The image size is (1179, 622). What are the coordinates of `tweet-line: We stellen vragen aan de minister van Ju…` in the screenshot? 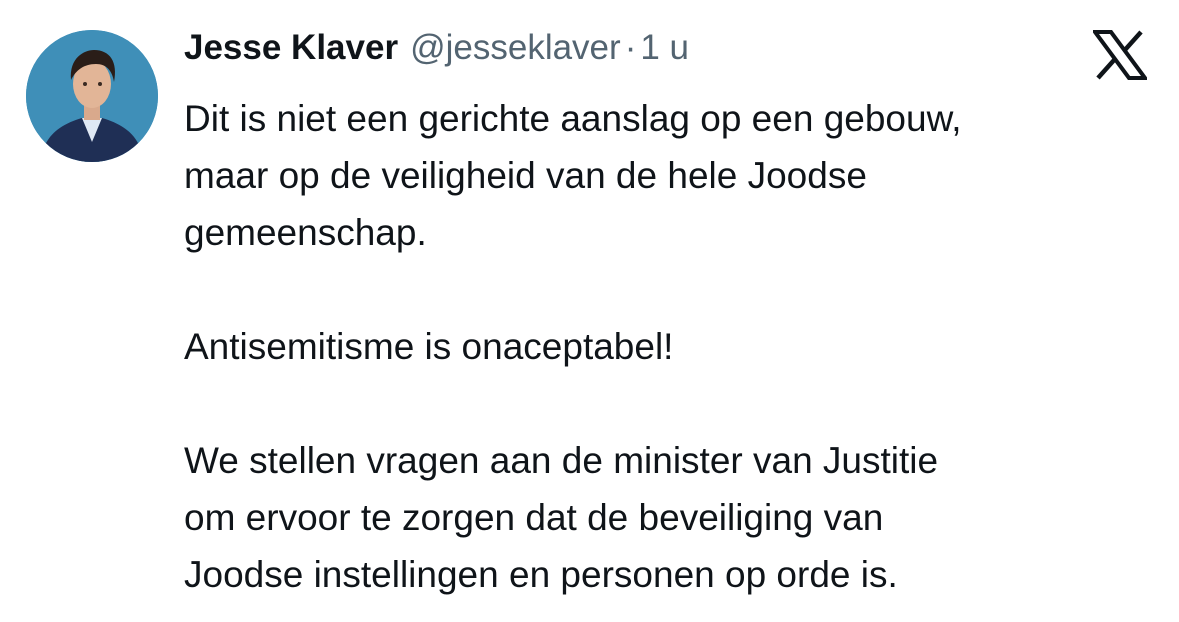 It's located at (561, 460).